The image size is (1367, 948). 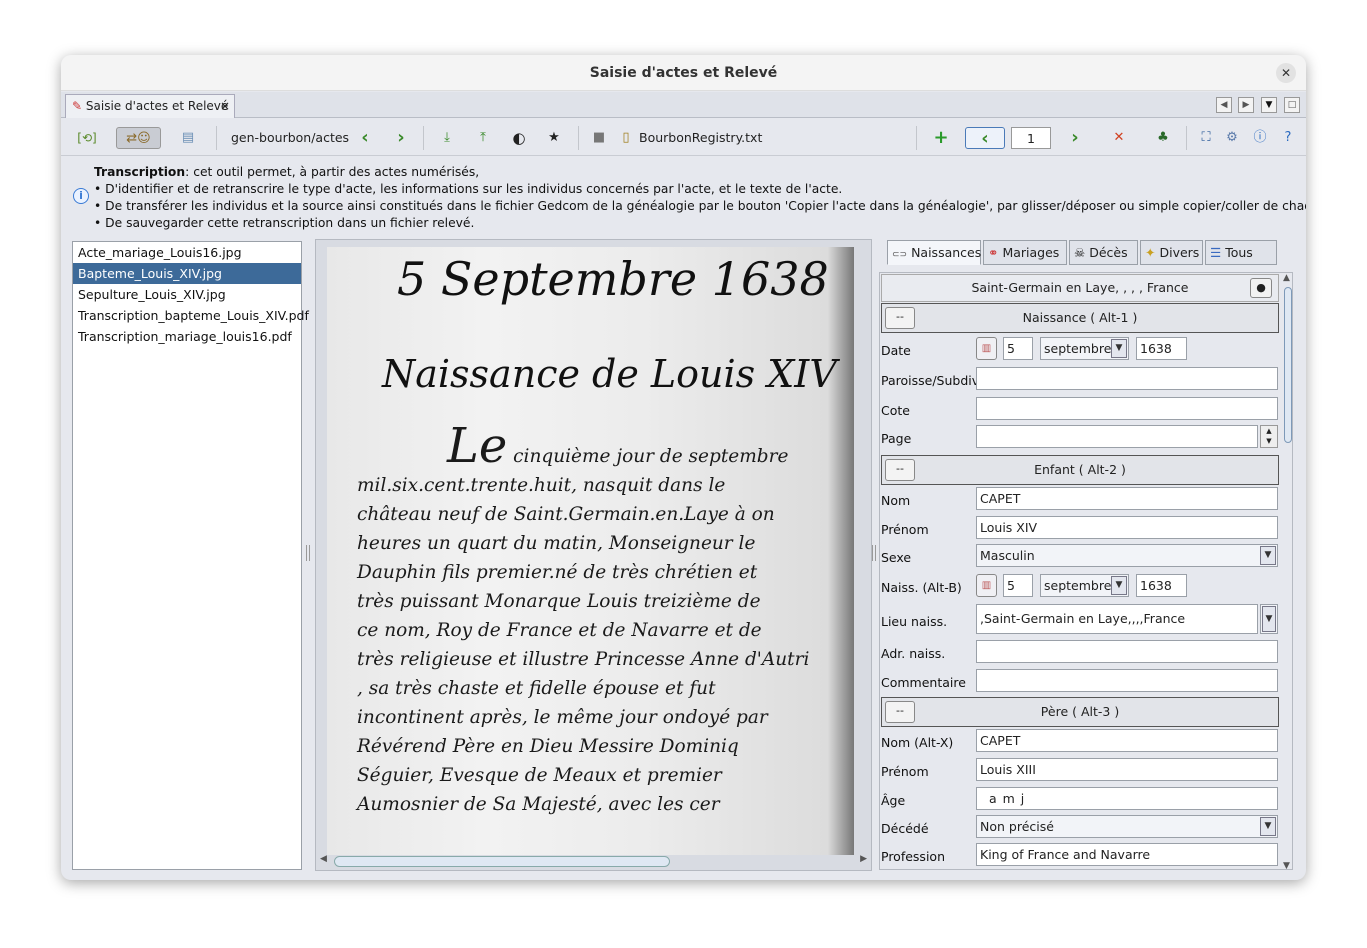 What do you see at coordinates (187, 252) in the screenshot?
I see `file-list-item: Acte_mariage_Louis16.jpg` at bounding box center [187, 252].